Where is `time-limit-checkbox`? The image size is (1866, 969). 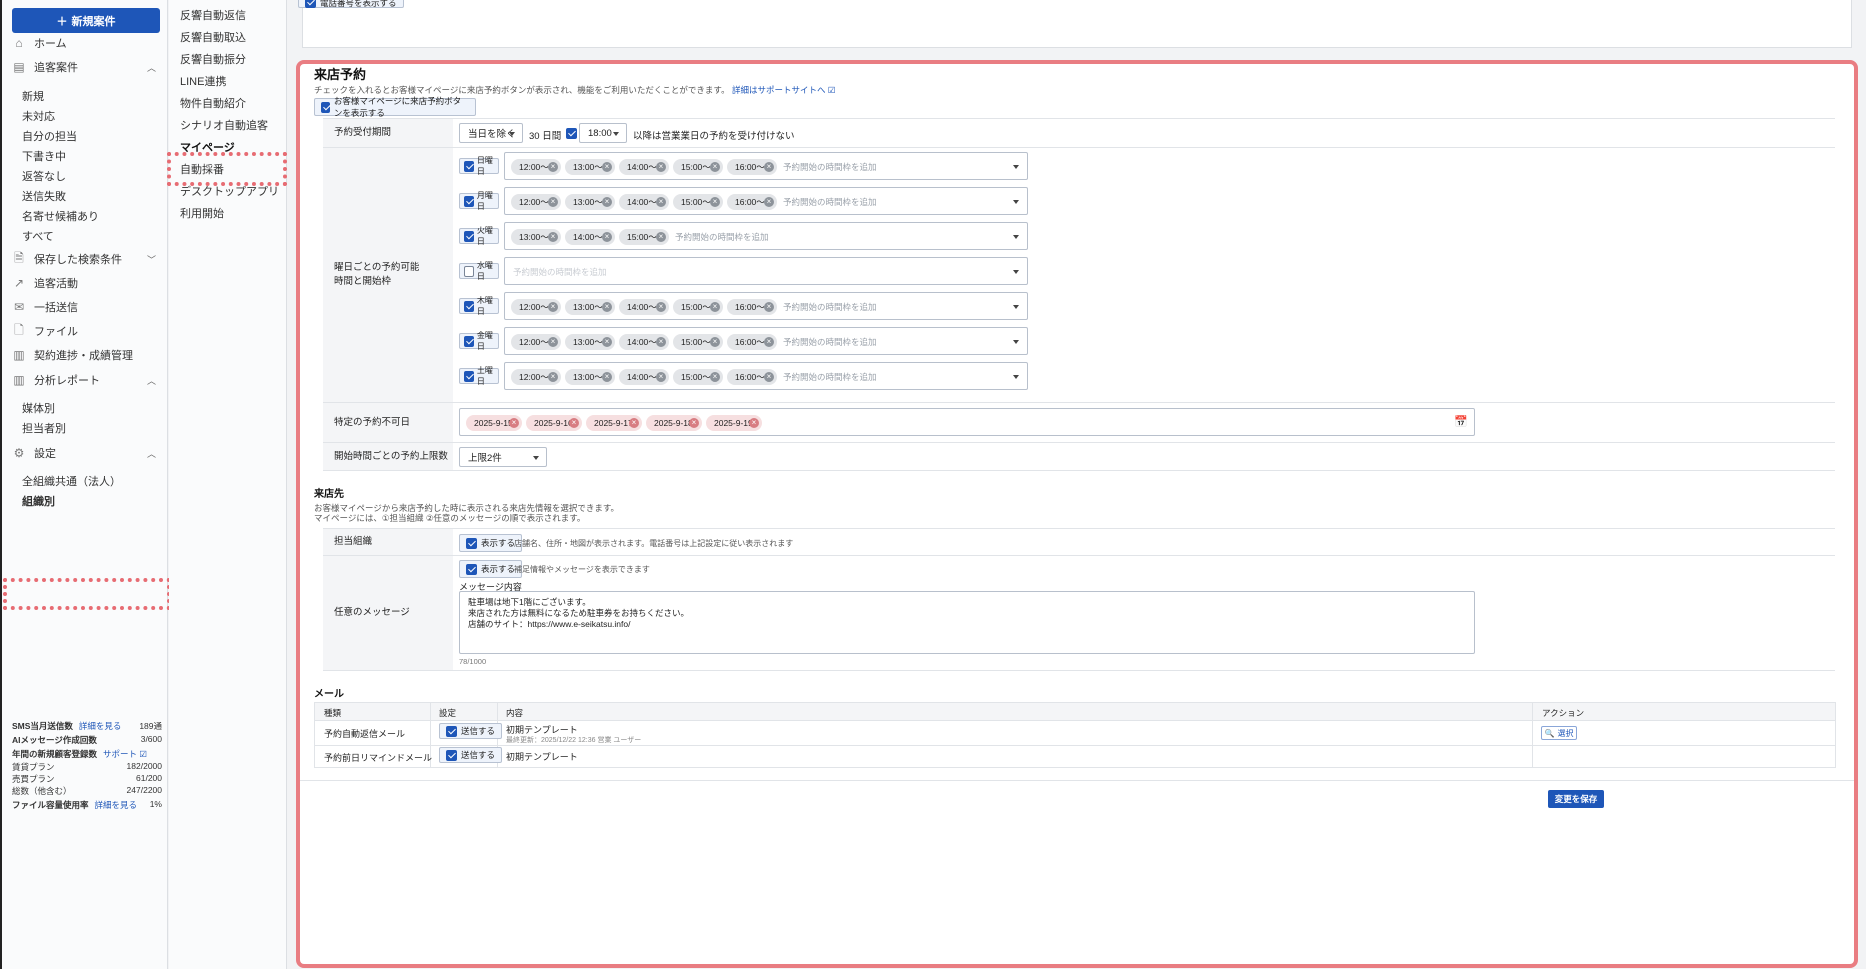 time-limit-checkbox is located at coordinates (571, 133).